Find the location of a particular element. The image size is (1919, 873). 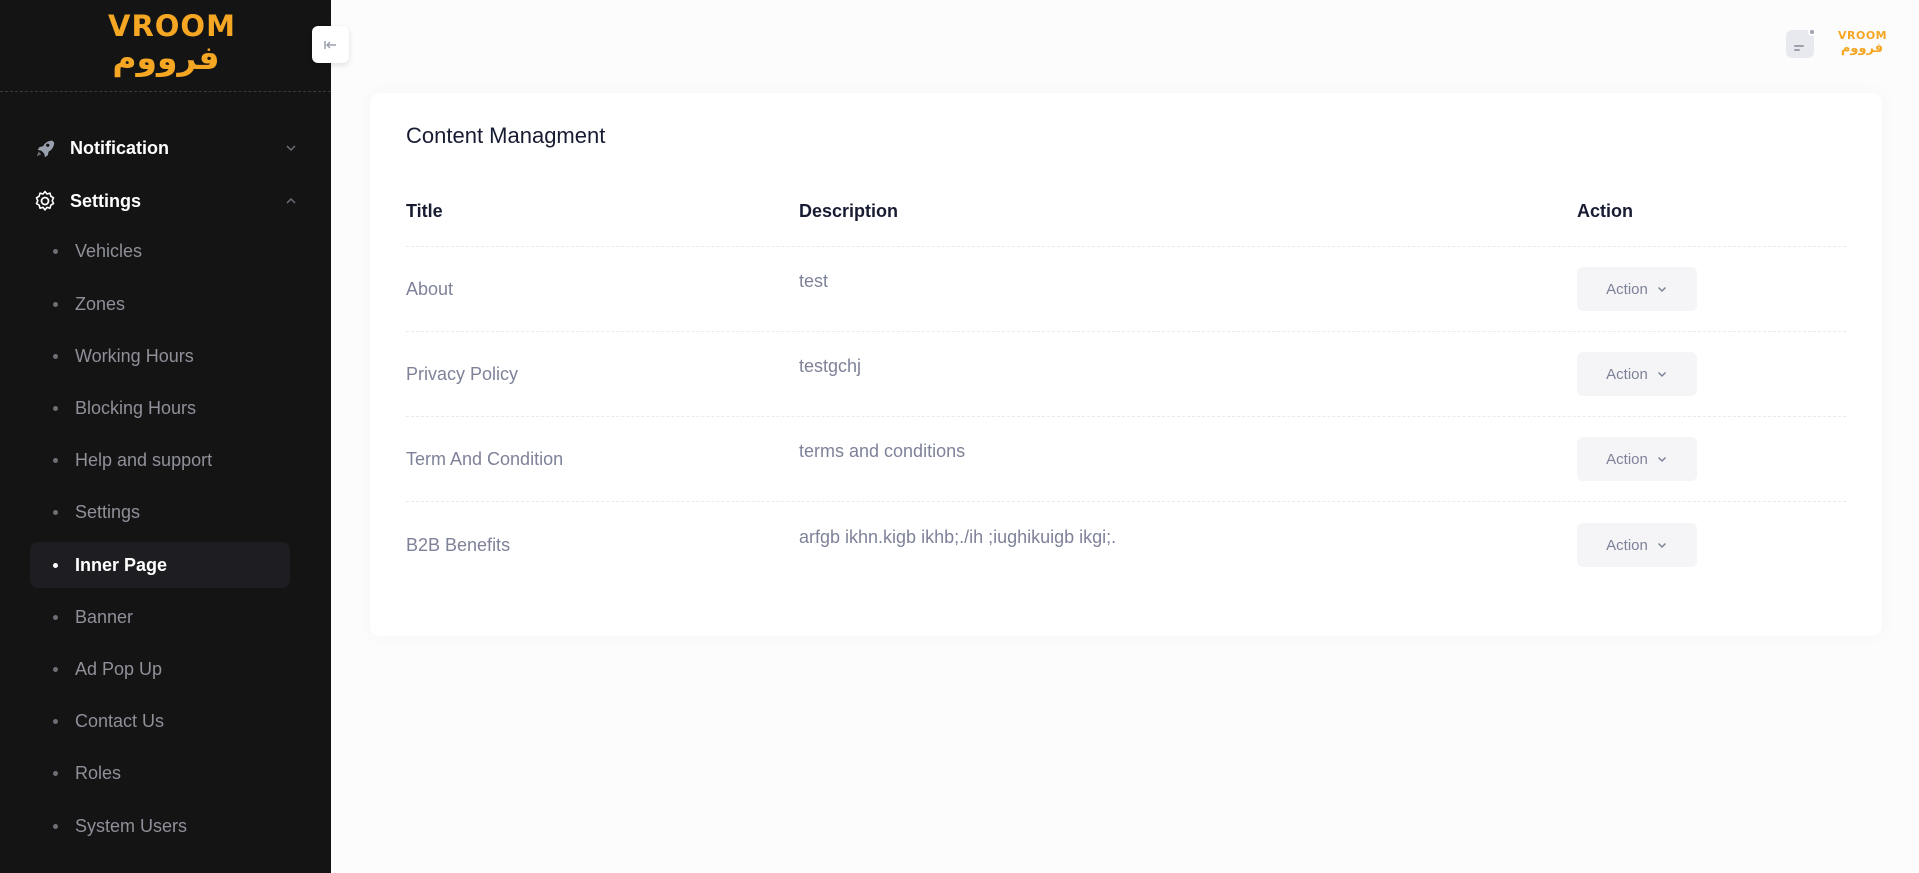

row-description: testgchj is located at coordinates (830, 366).